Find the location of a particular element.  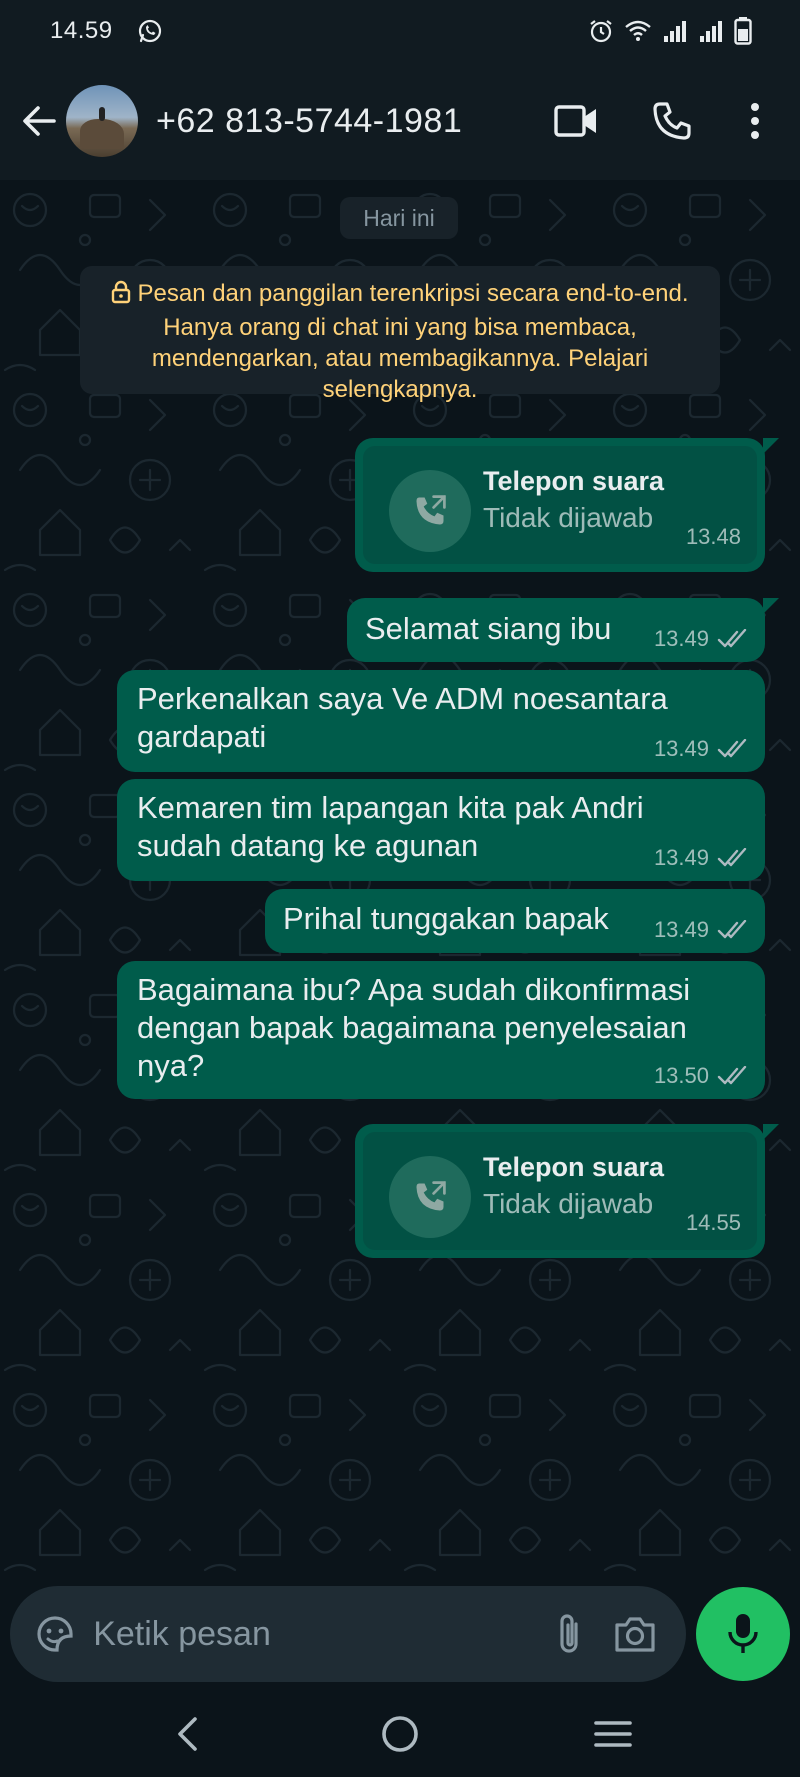

voice-message-button is located at coordinates (743, 1634).